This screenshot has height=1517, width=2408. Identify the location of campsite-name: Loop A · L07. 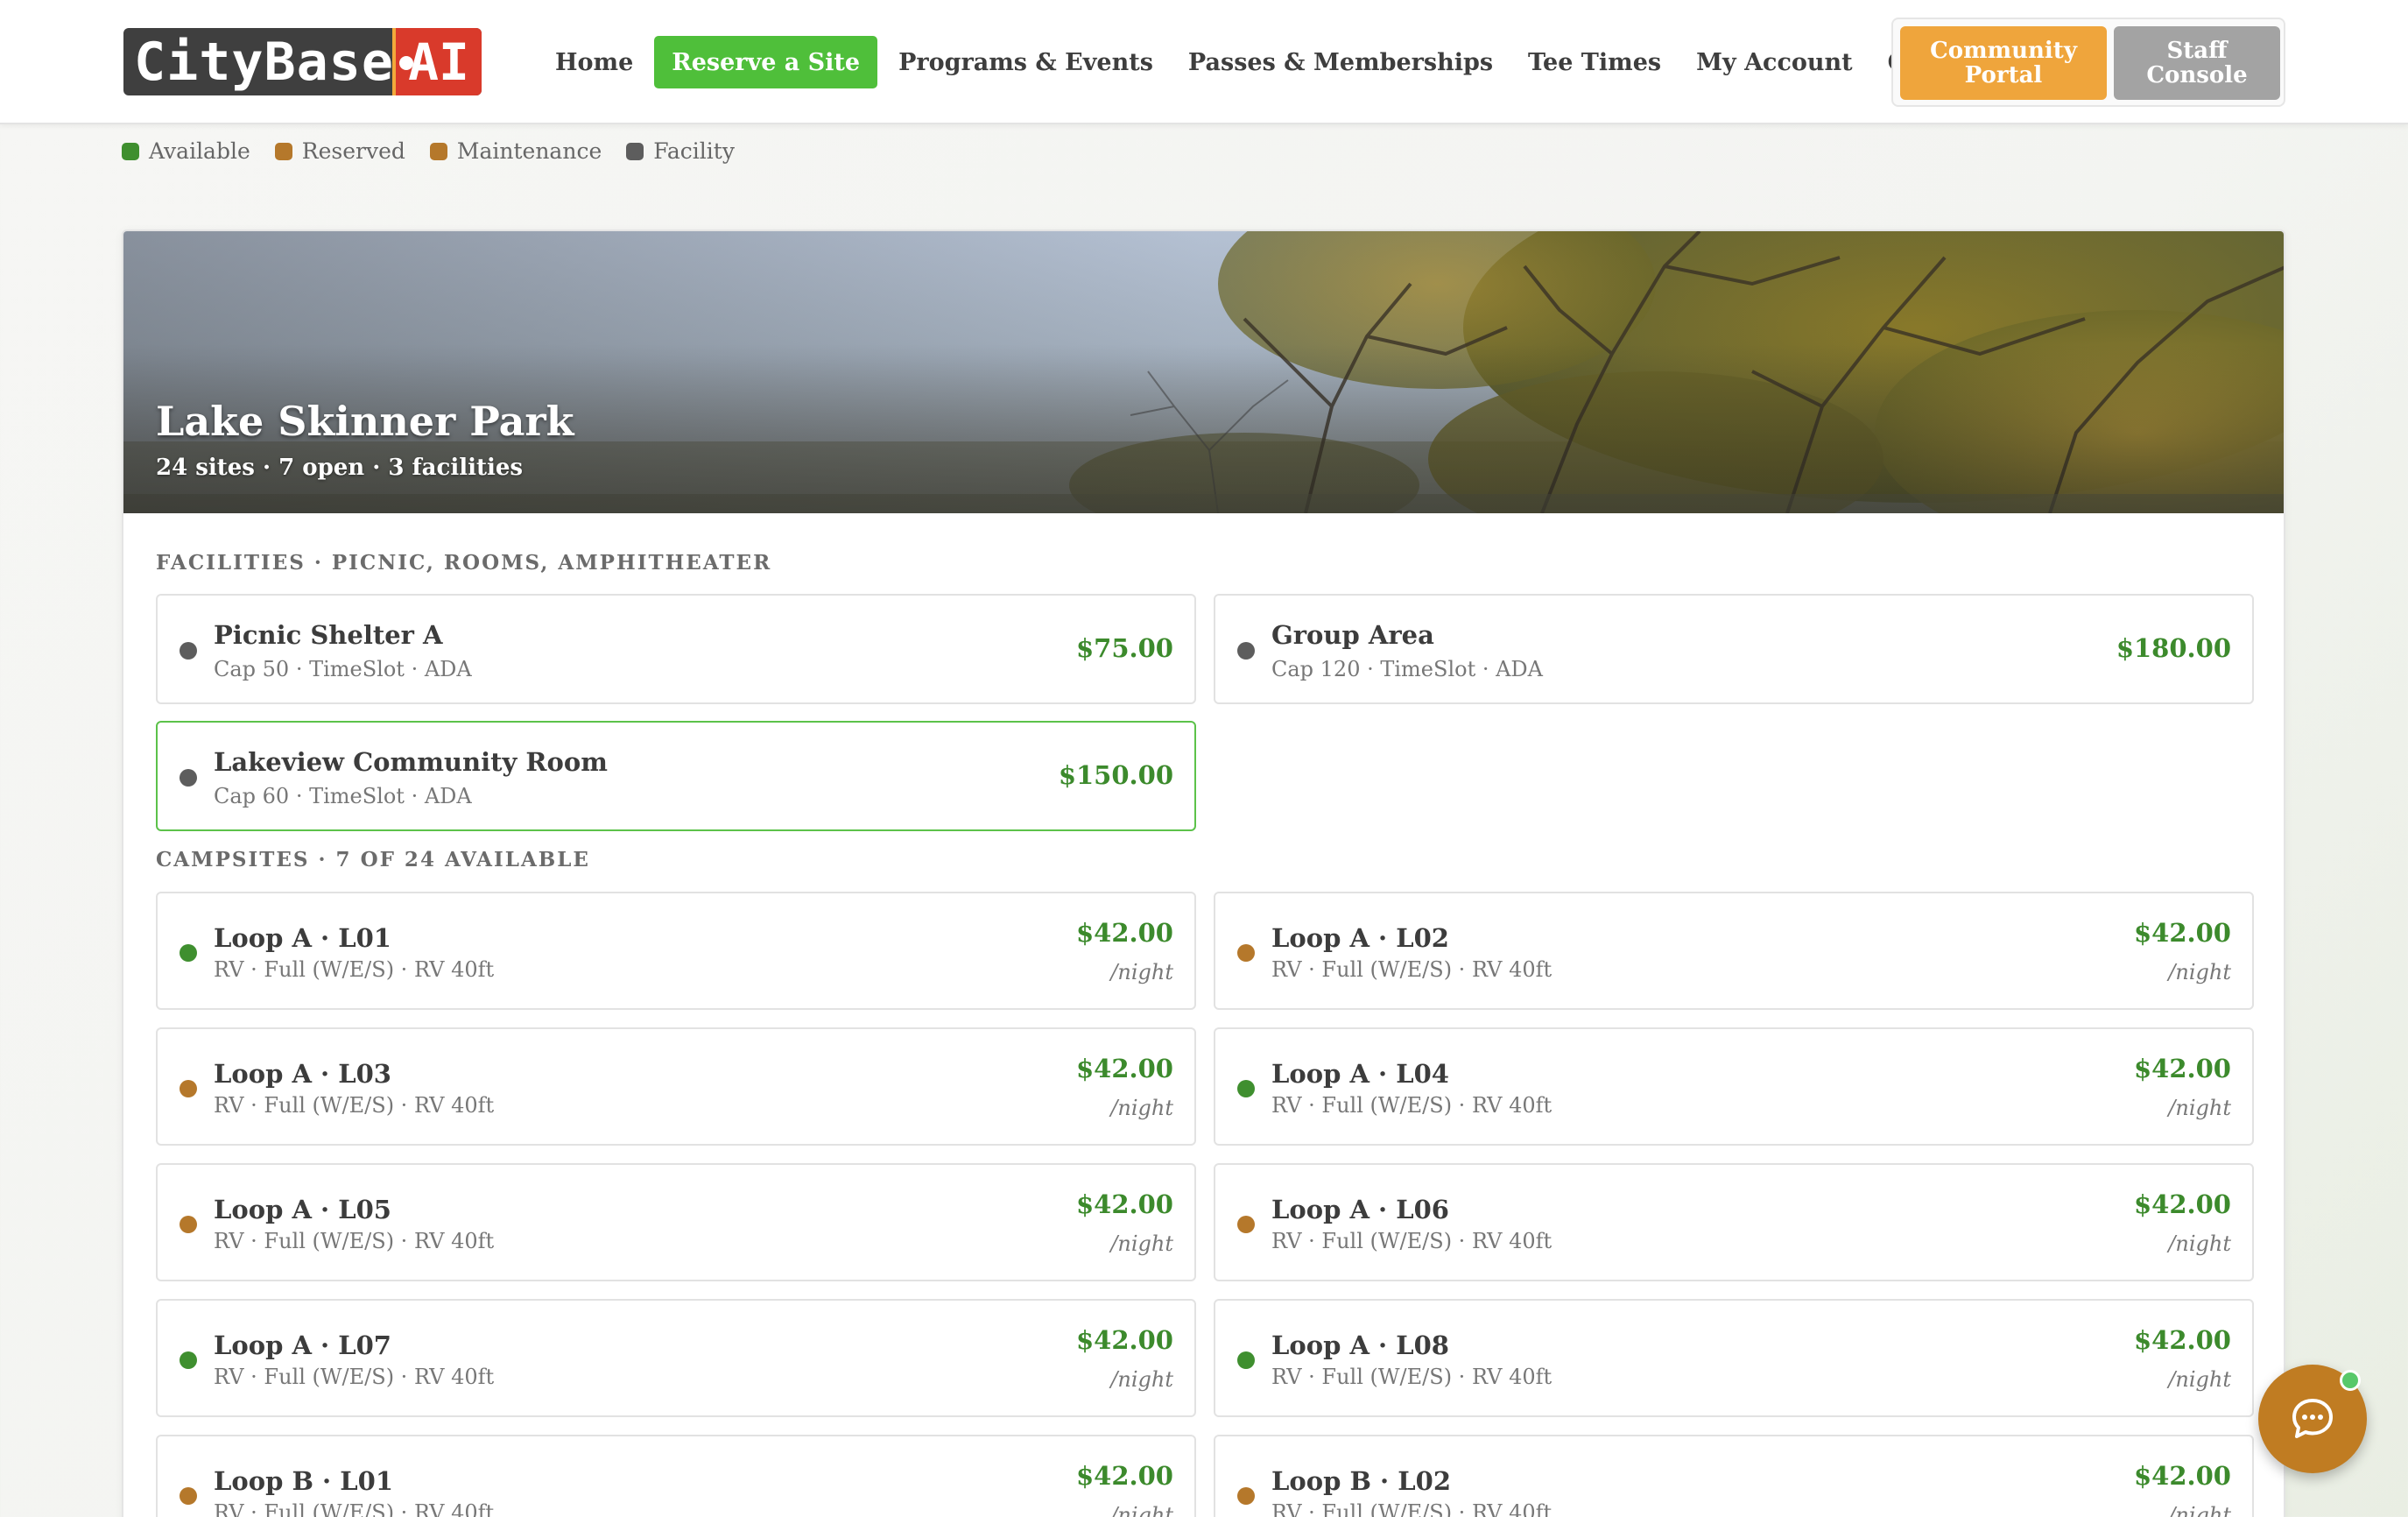
(302, 1345).